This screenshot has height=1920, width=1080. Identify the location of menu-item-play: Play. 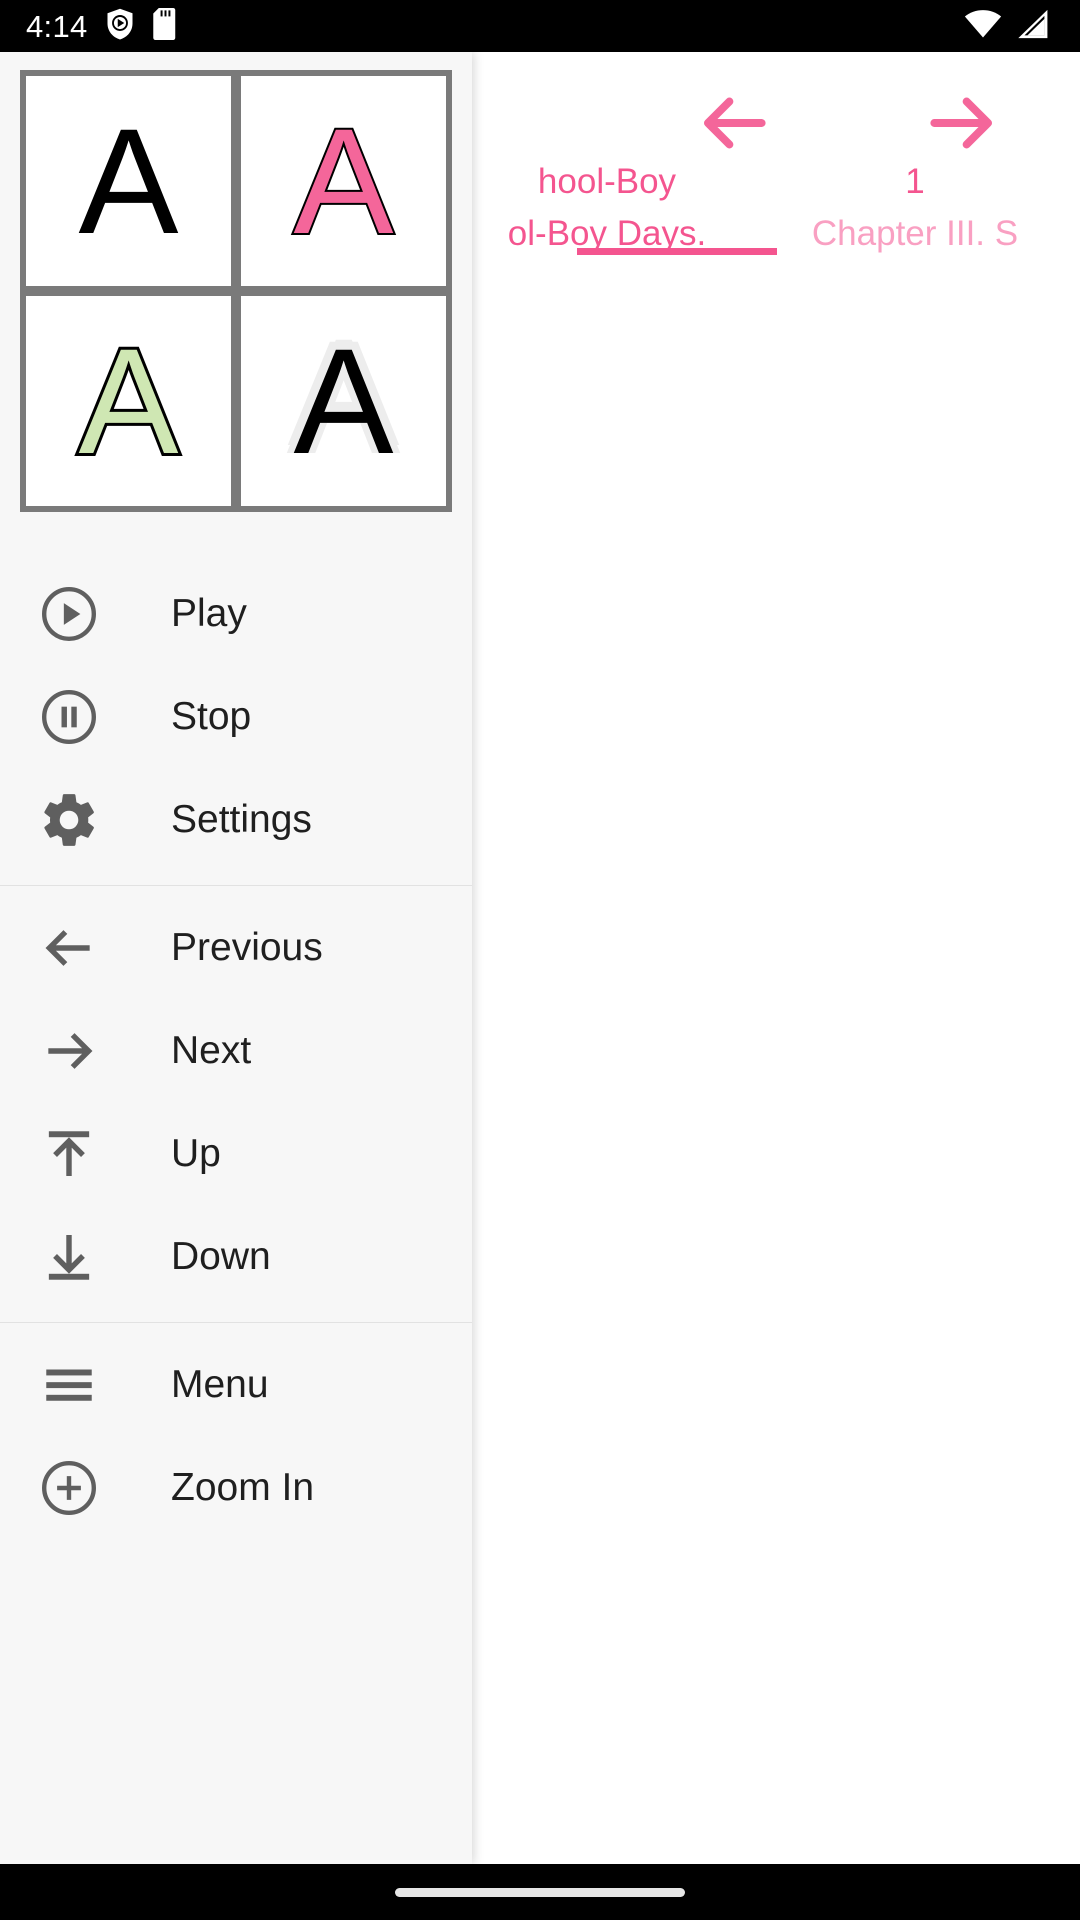
(236, 613).